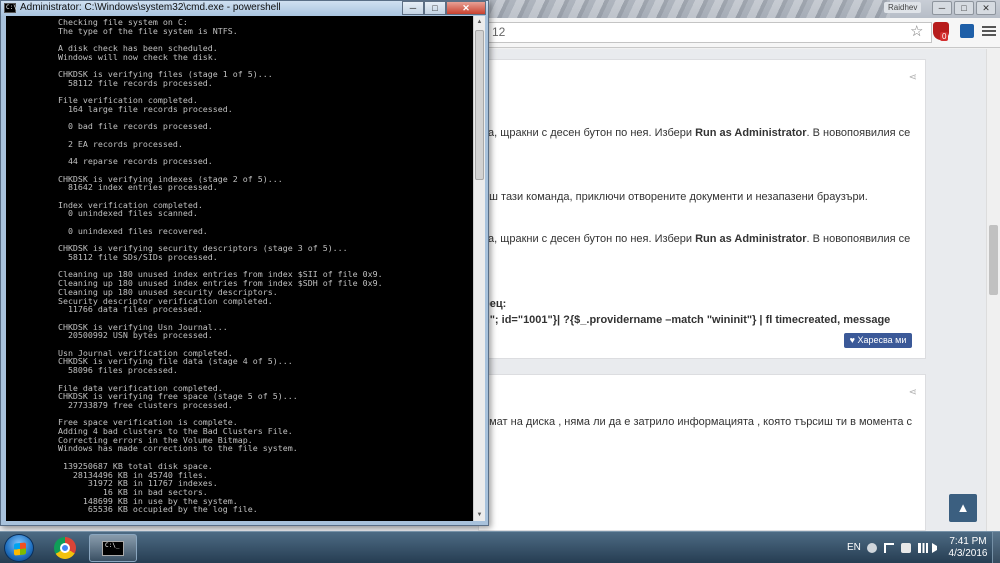  Describe the element at coordinates (986, 8) in the screenshot. I see `browser-close-button: ✕` at that location.